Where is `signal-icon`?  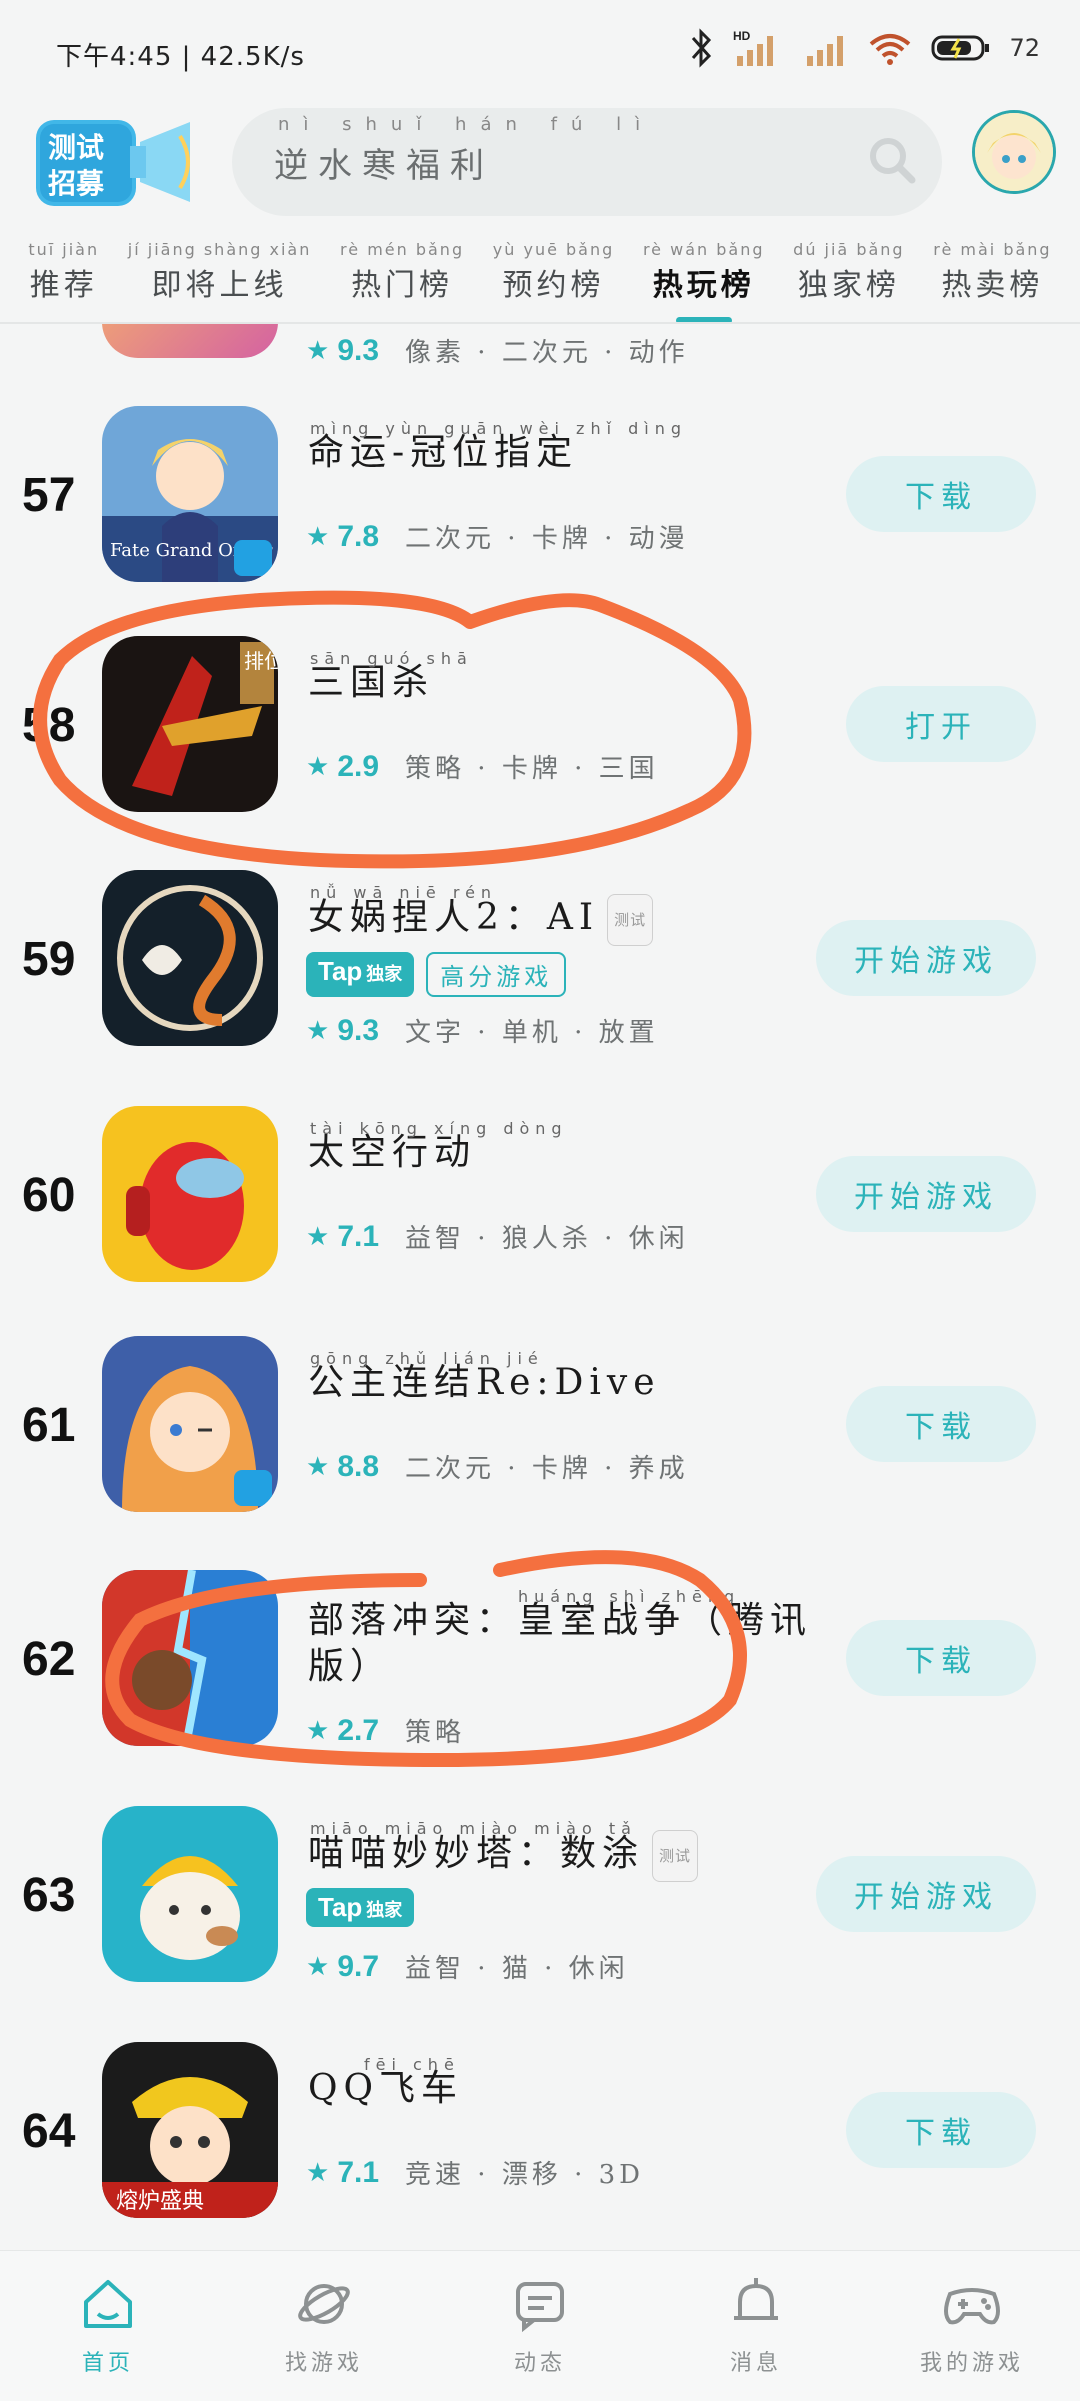 signal-icon is located at coordinates (825, 51).